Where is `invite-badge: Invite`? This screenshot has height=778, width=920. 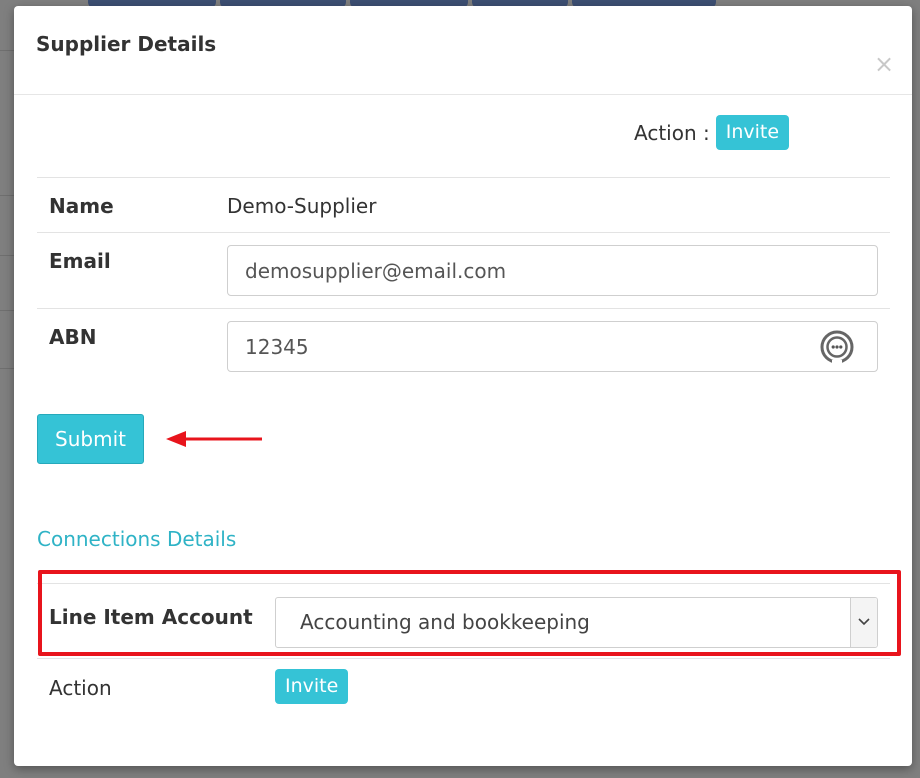
invite-badge: Invite is located at coordinates (752, 132).